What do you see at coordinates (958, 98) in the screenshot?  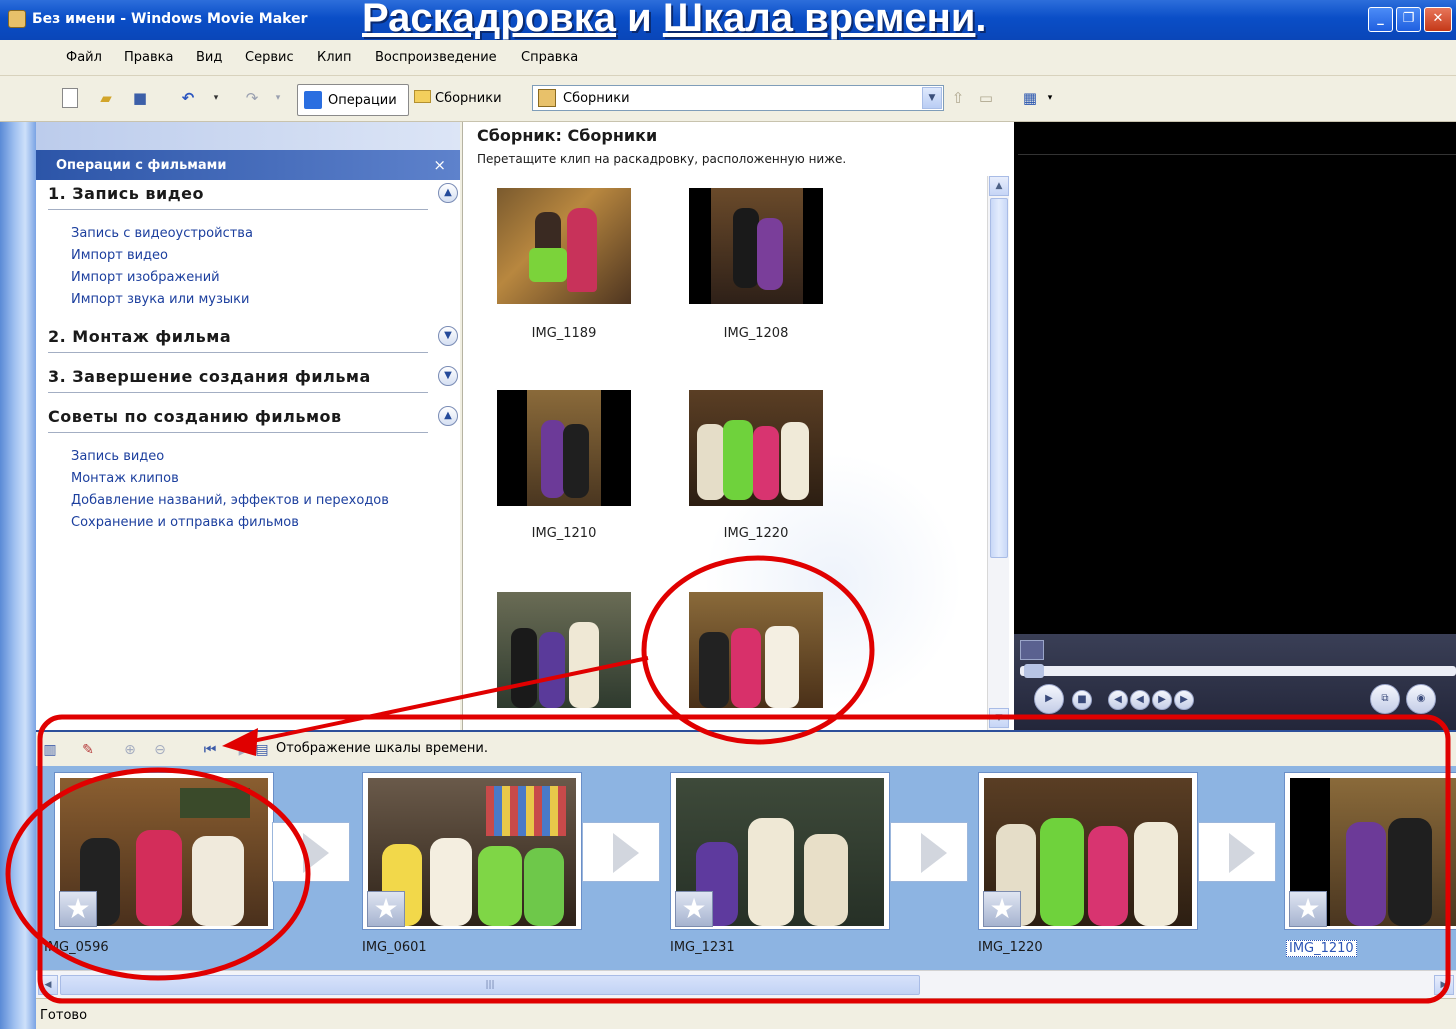 I see `up-folder-icon: ⇧` at bounding box center [958, 98].